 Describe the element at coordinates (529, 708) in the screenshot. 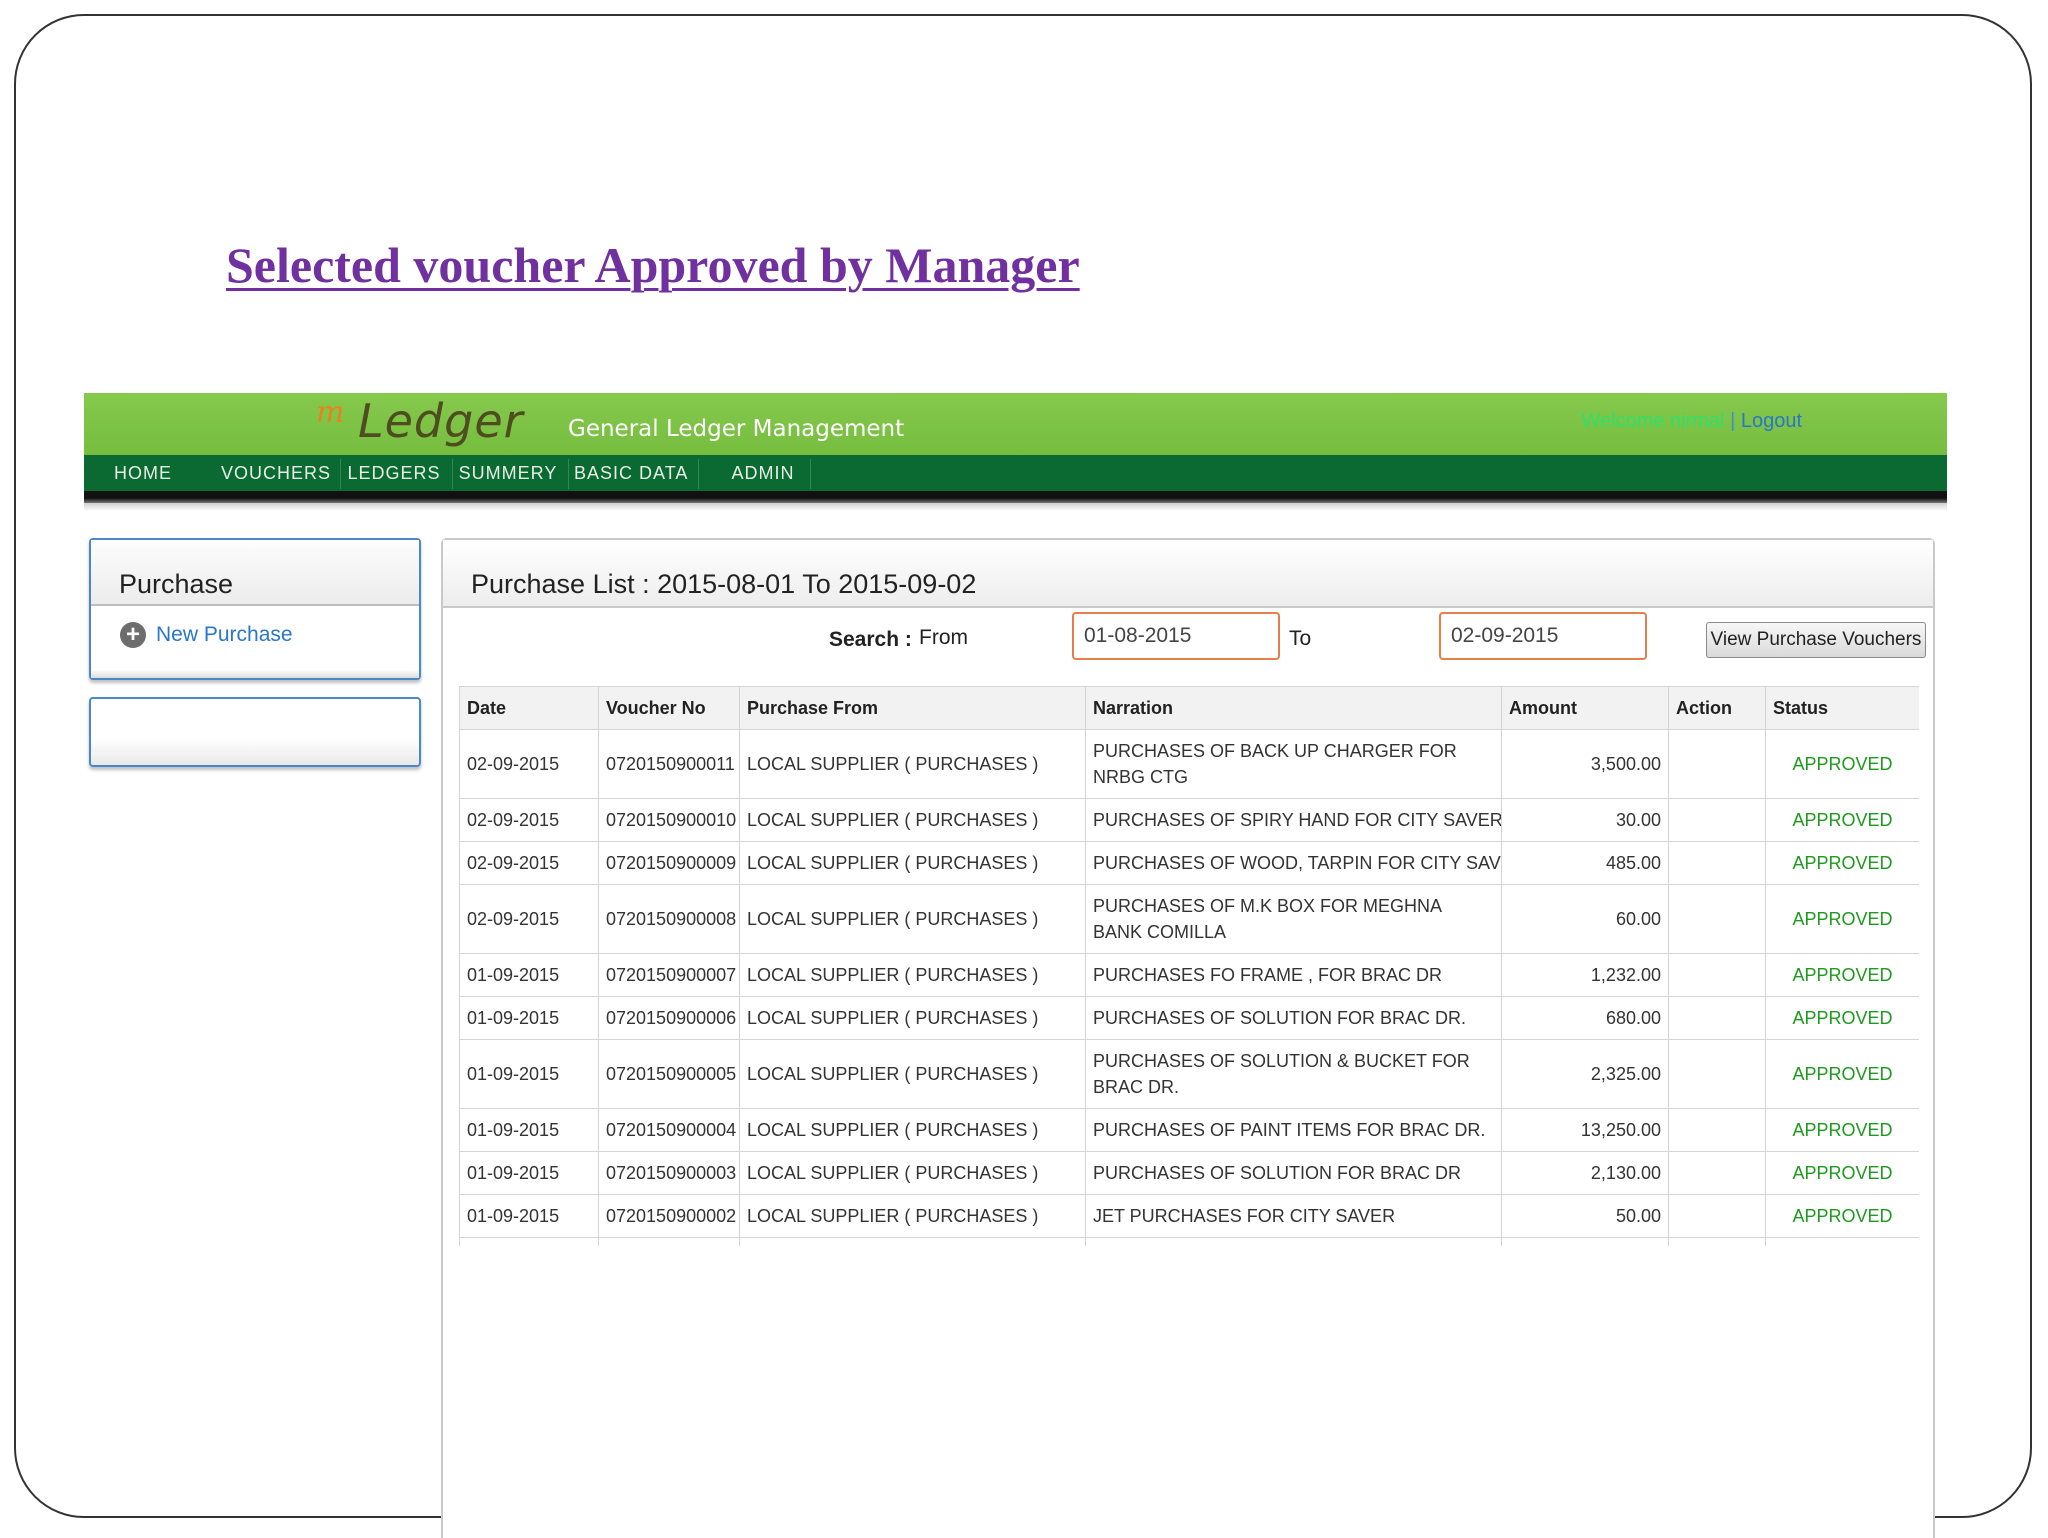

I see `col-date: Date` at that location.